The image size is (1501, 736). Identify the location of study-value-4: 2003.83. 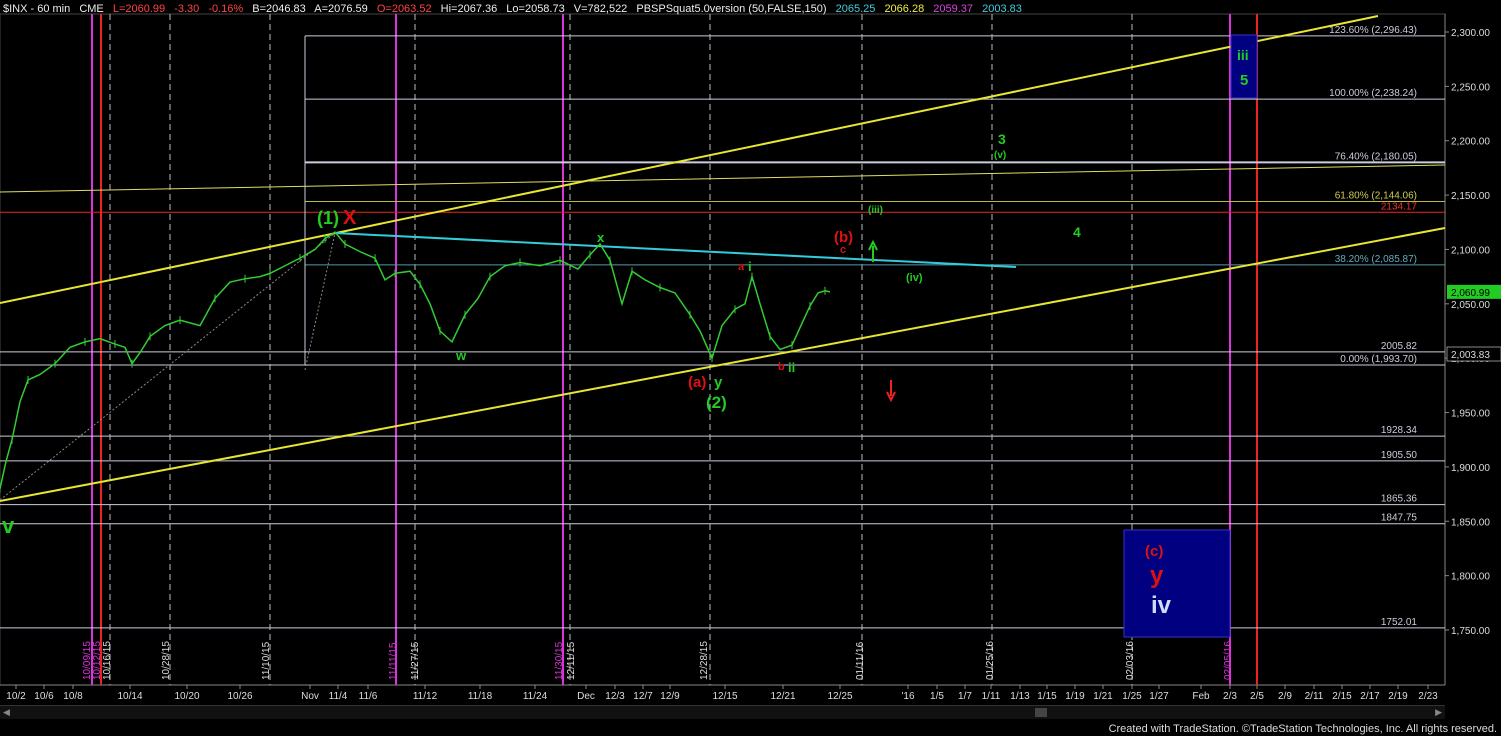
(1002, 9).